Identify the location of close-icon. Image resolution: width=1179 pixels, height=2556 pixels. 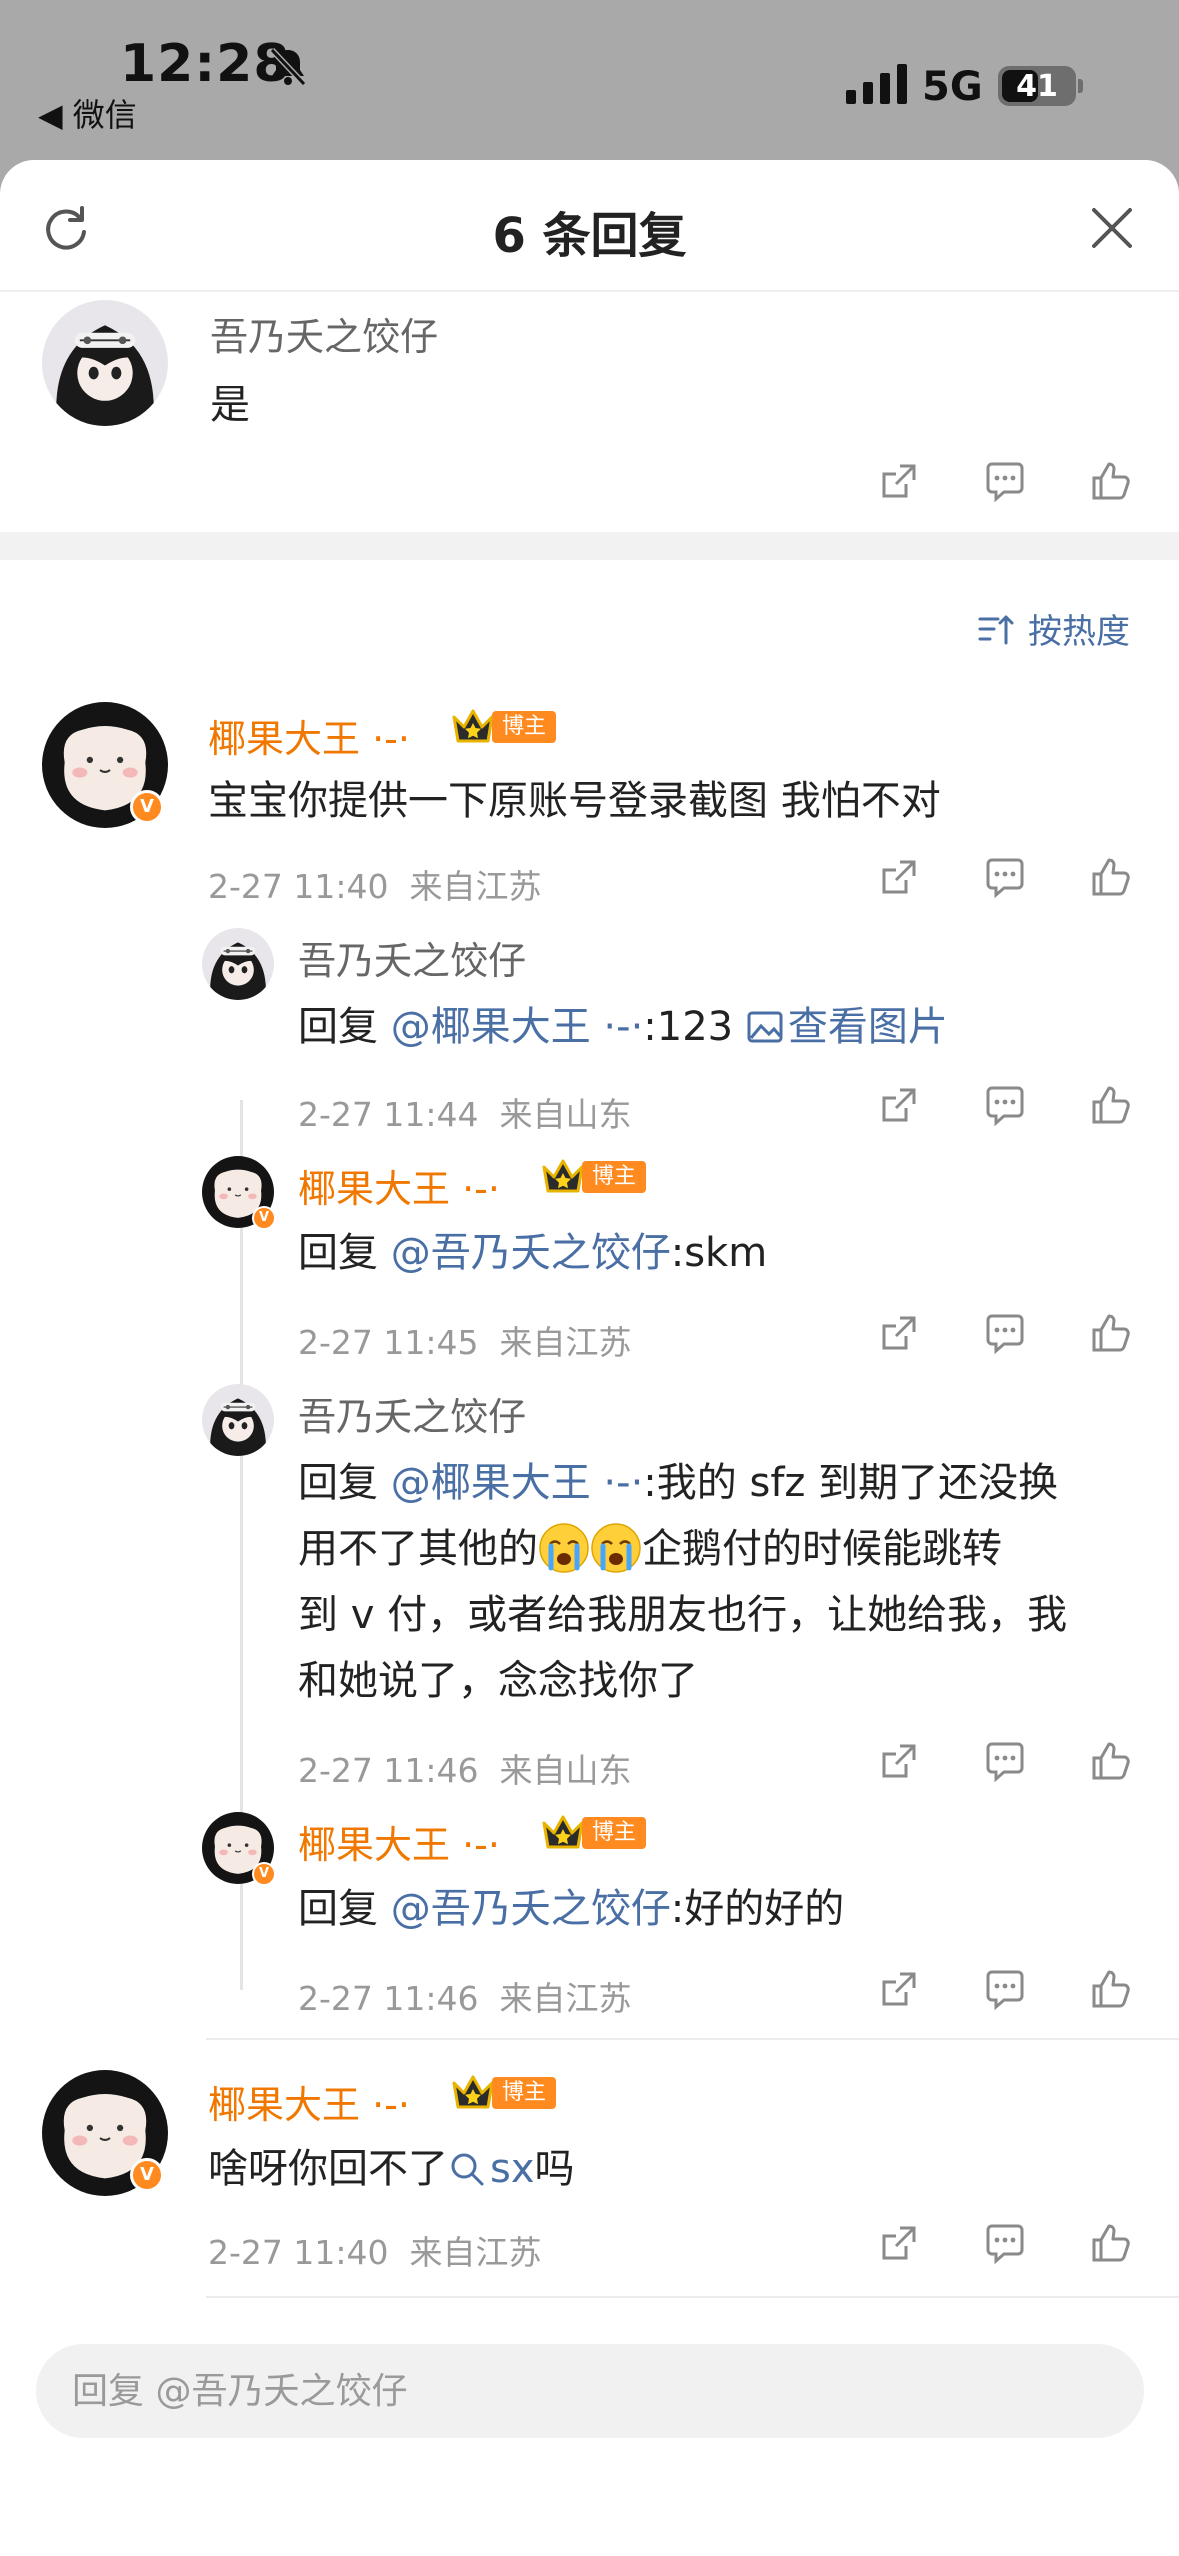
(1112, 228).